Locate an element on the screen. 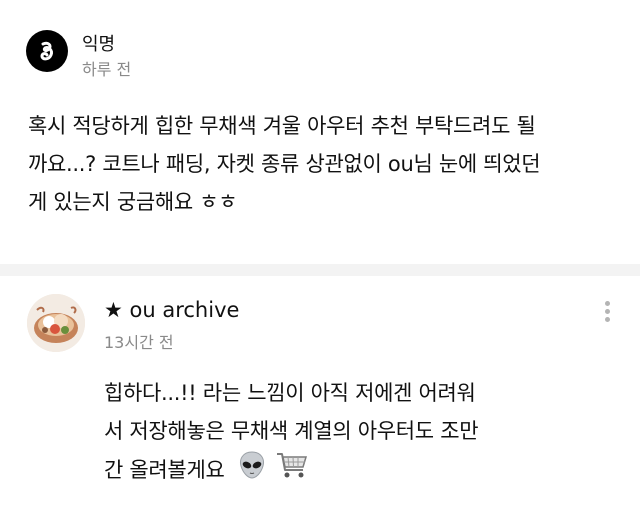 Image resolution: width=640 pixels, height=507 pixels. post-time: 하루 전 is located at coordinates (107, 69).